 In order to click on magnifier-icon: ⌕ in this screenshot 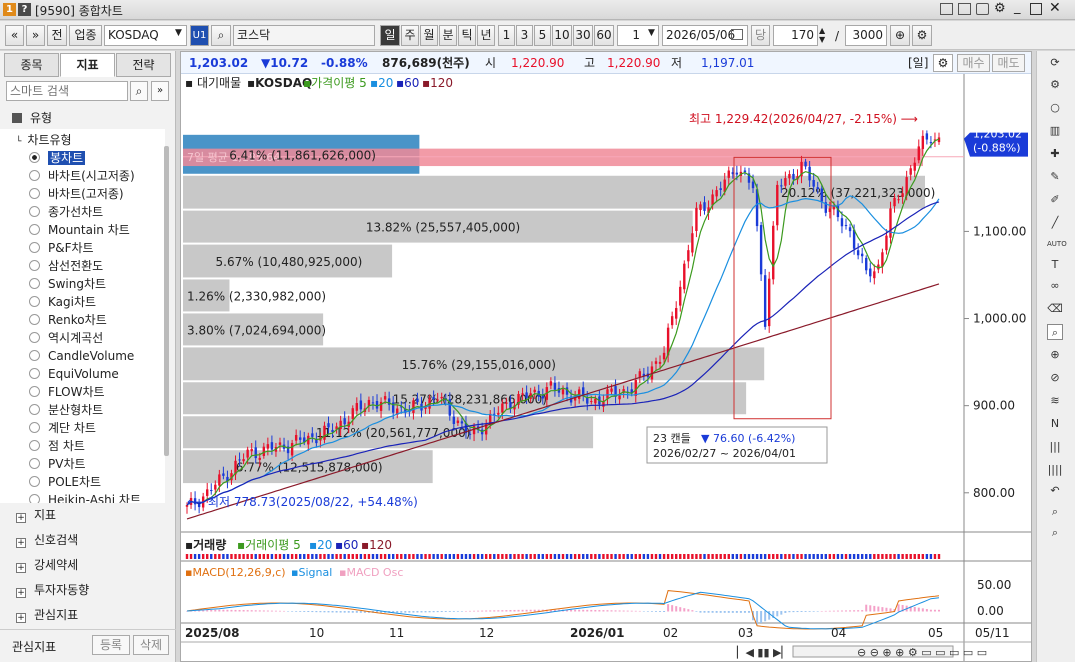, I will do `click(1055, 332)`.